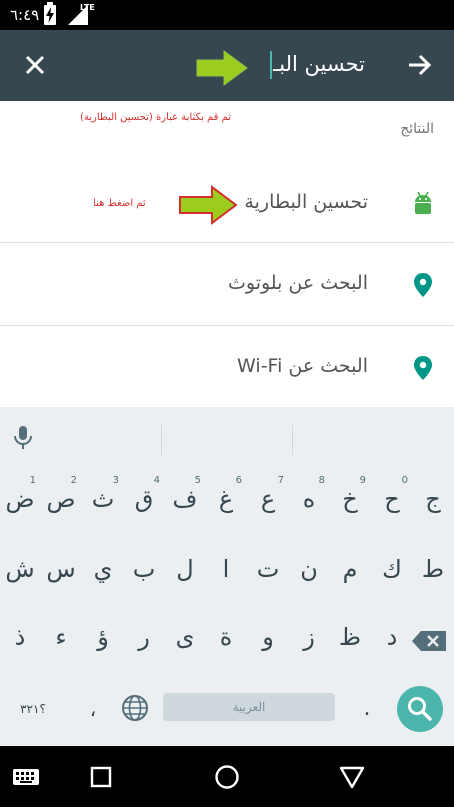 This screenshot has width=454, height=807. I want to click on back-icon, so click(352, 777).